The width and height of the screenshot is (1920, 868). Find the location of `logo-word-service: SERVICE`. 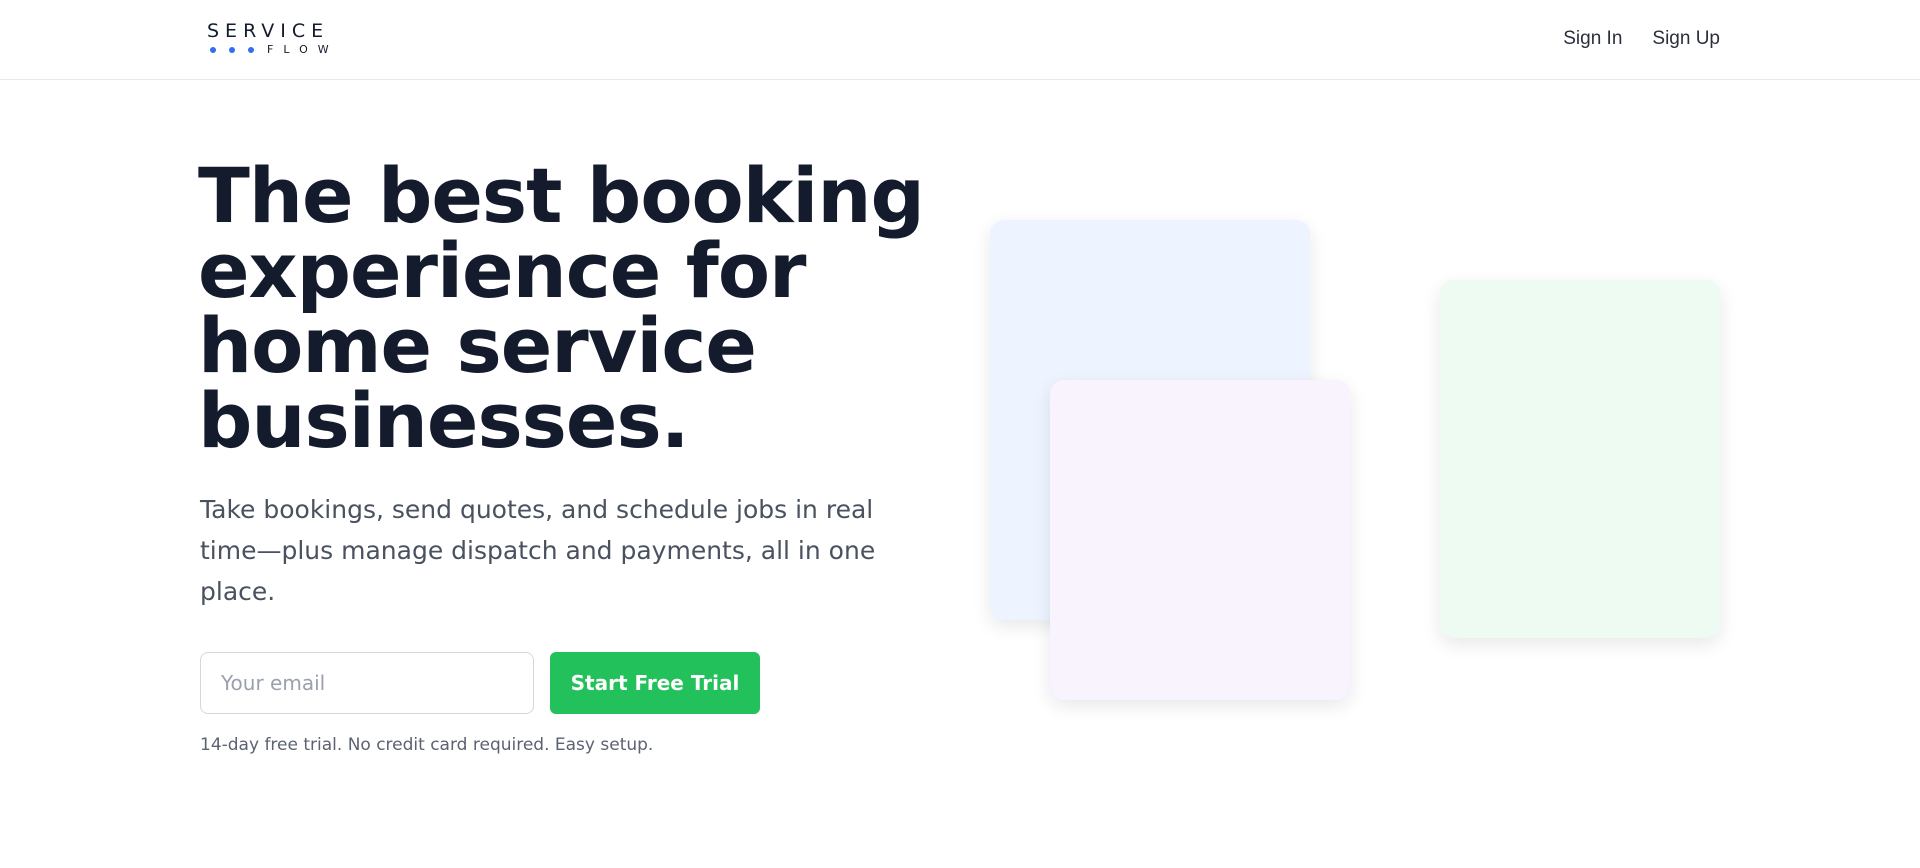

logo-word-service: SERVICE is located at coordinates (268, 31).